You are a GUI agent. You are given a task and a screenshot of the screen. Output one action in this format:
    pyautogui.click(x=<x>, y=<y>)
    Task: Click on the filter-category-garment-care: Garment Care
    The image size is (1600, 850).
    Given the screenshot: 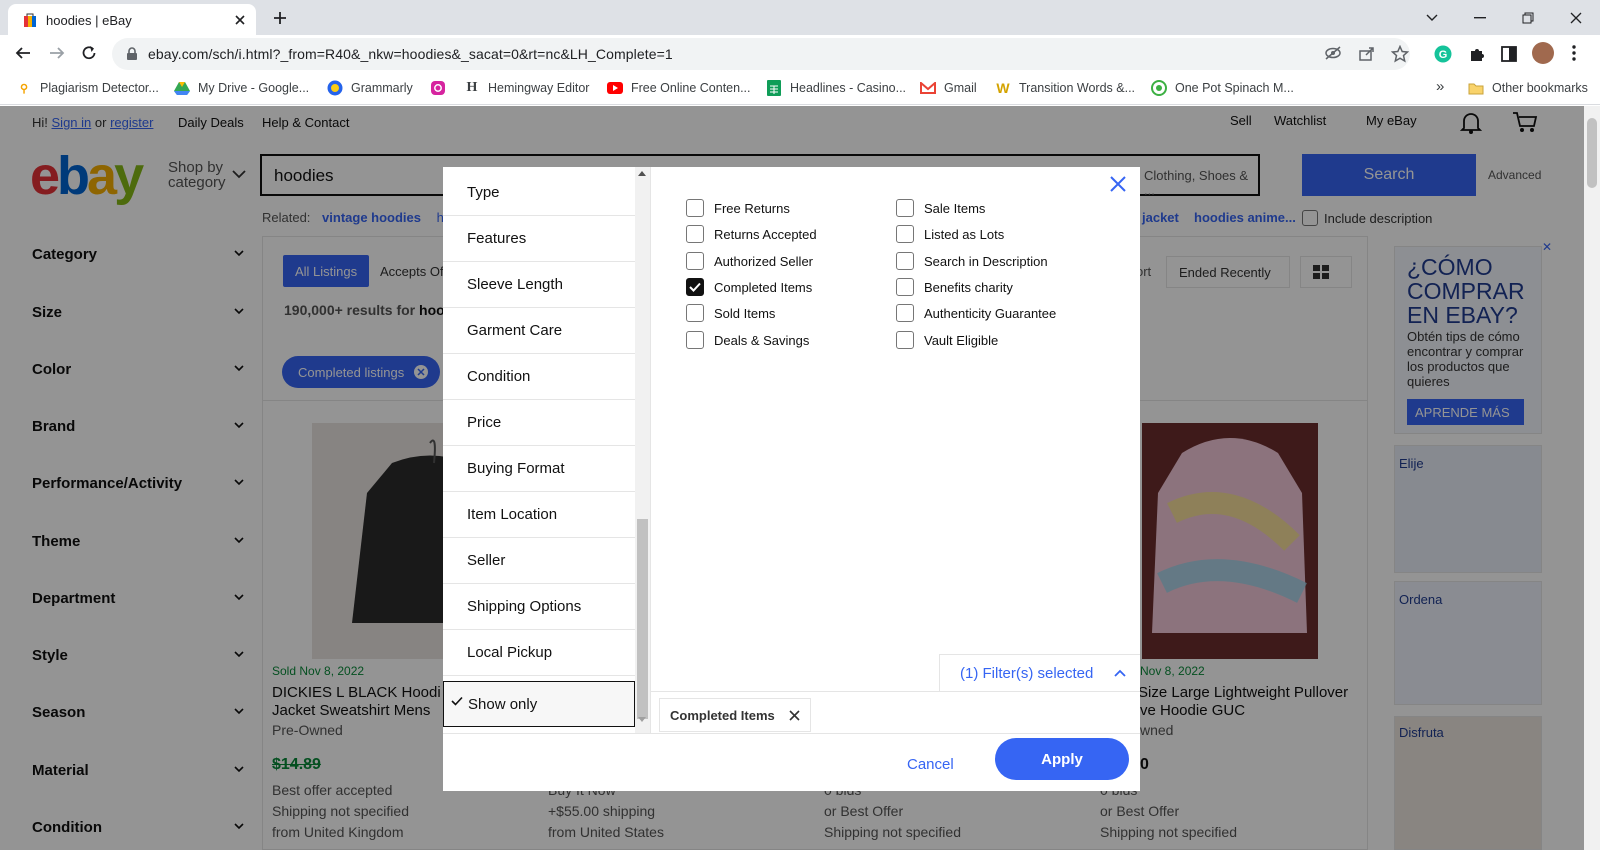 What is the action you would take?
    pyautogui.click(x=539, y=331)
    